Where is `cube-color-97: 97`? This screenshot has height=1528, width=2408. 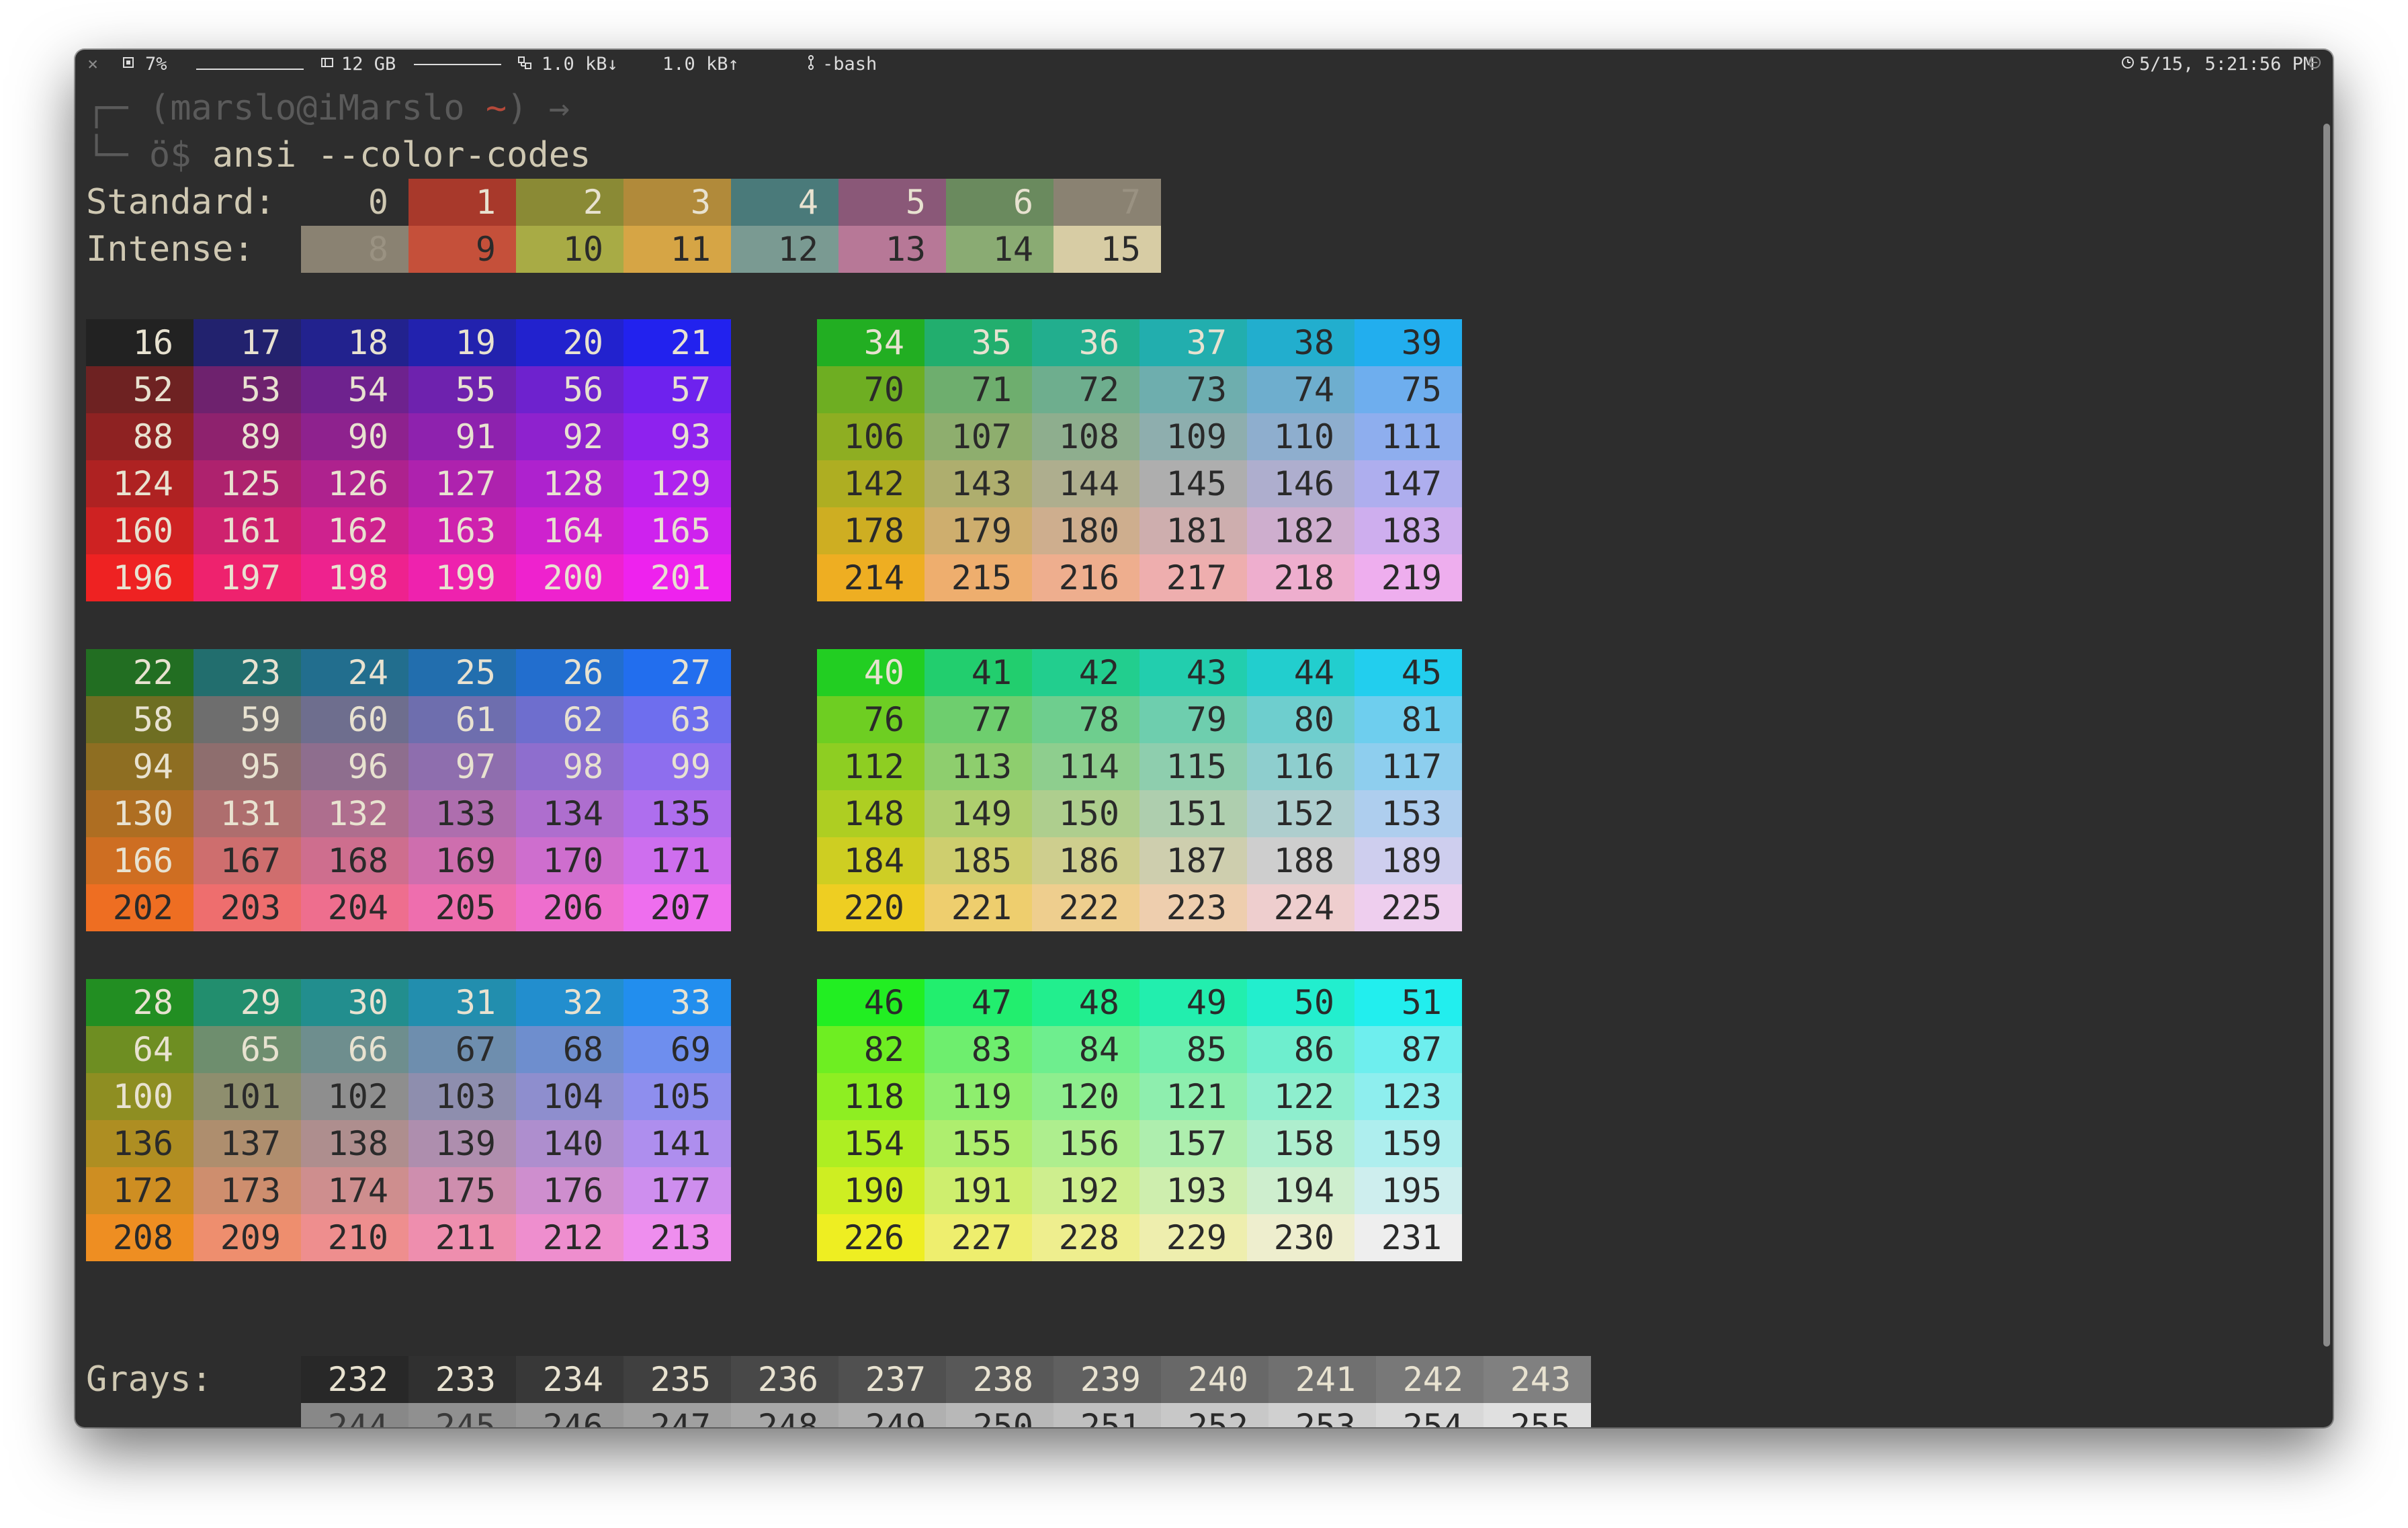
cube-color-97: 97 is located at coordinates (462, 766).